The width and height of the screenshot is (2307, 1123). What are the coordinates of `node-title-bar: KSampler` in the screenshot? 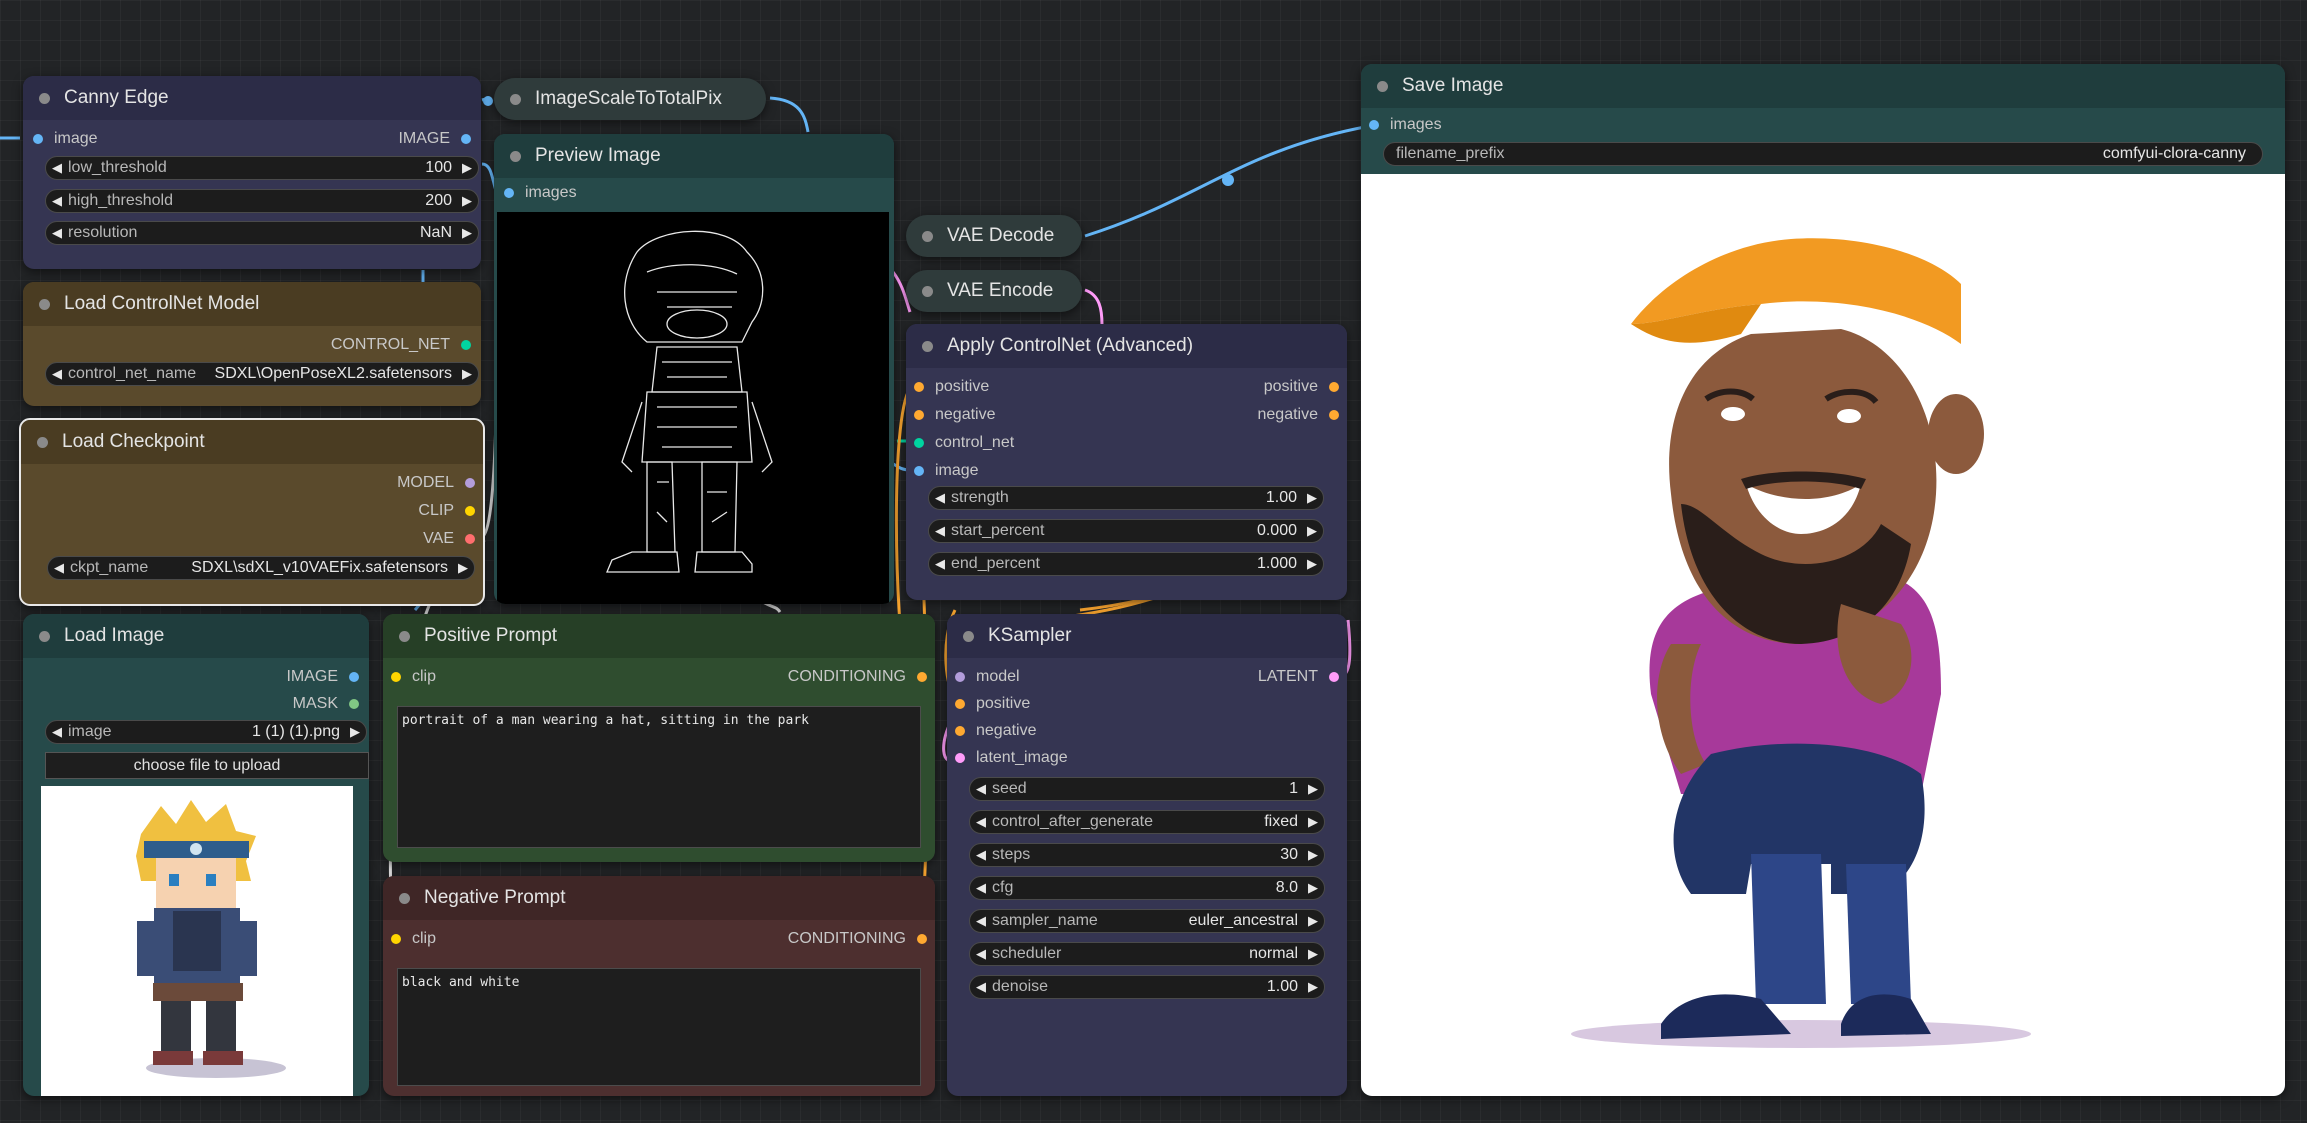 It's located at (1147, 636).